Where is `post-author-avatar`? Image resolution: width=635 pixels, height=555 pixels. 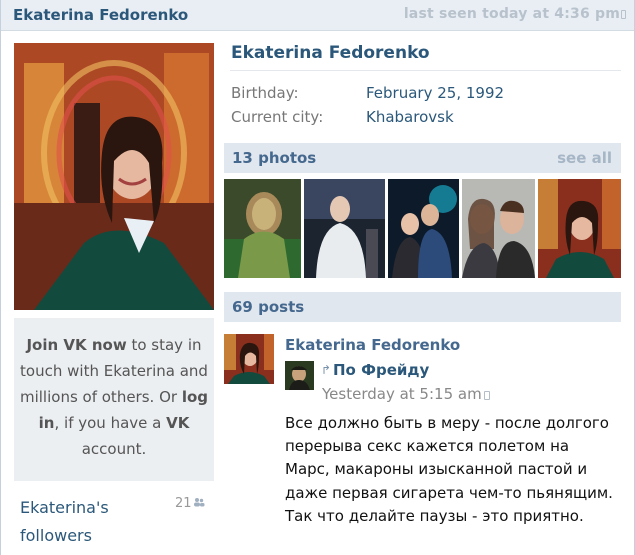 post-author-avatar is located at coordinates (249, 359).